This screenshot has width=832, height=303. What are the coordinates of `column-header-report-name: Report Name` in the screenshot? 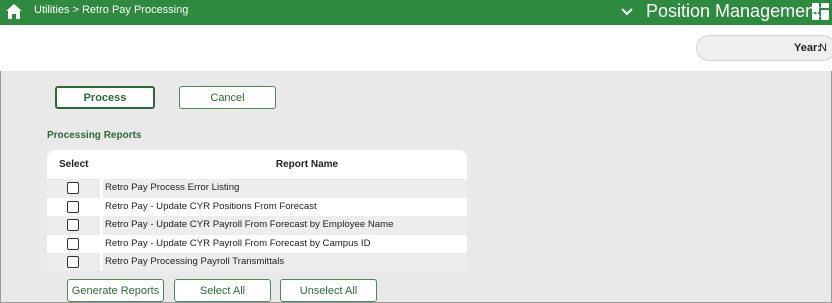 It's located at (307, 164).